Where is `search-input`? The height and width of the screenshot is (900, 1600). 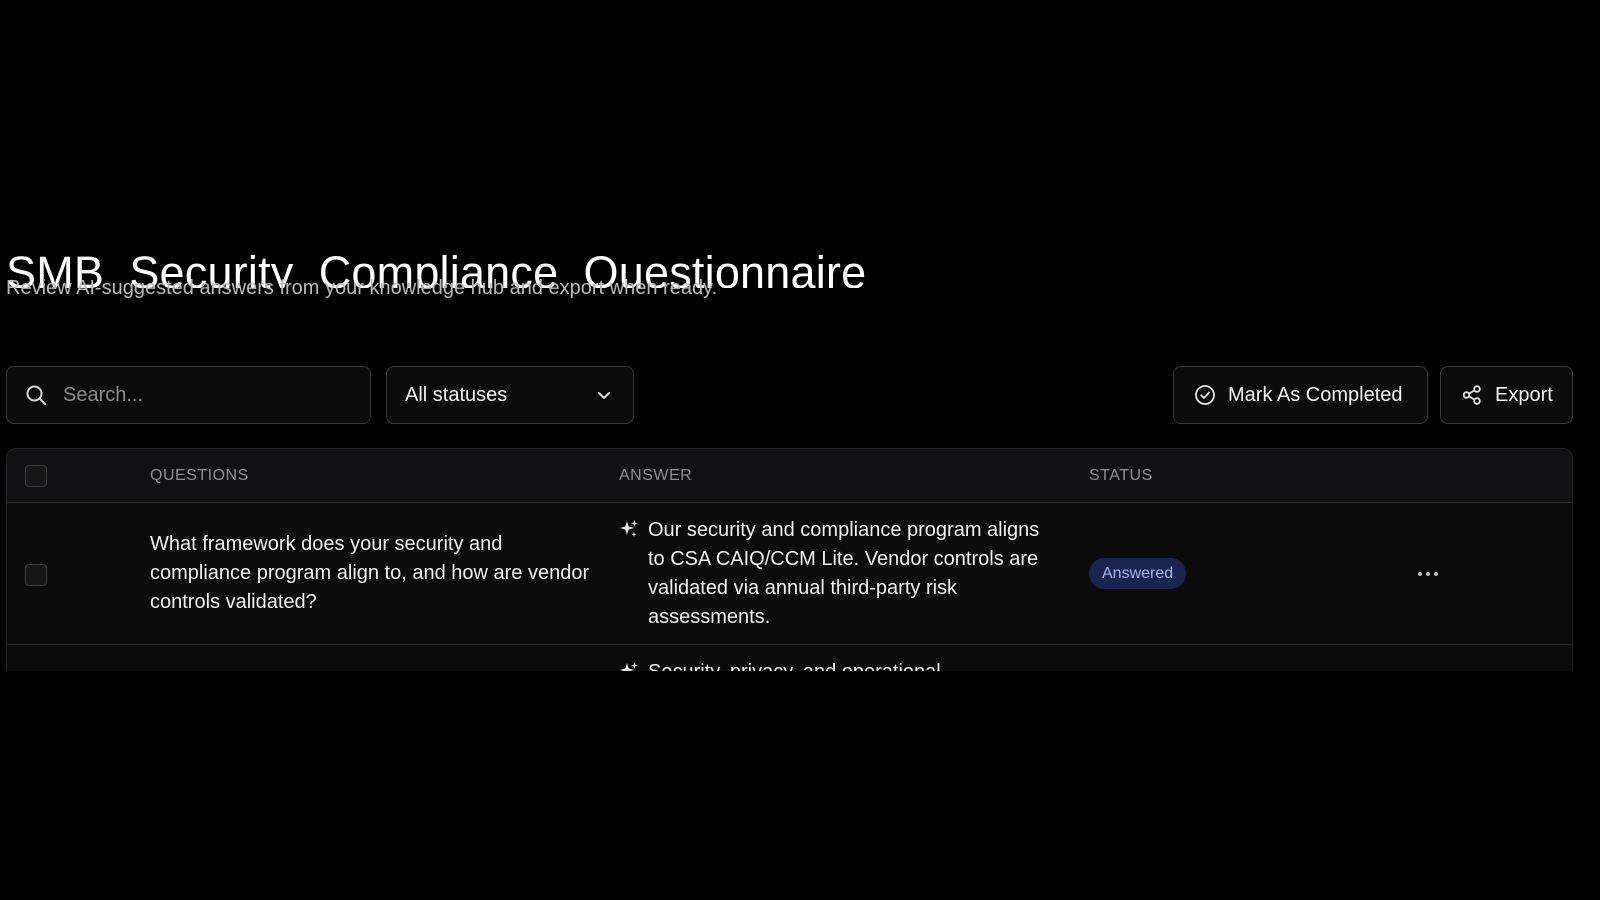 search-input is located at coordinates (201, 395).